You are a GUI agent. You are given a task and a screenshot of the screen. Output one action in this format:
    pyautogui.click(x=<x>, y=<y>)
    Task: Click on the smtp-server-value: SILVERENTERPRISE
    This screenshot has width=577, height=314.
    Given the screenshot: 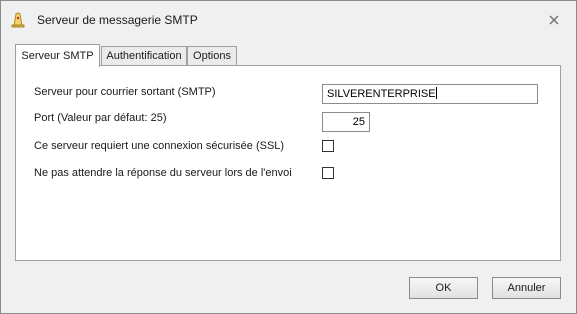 What is the action you would take?
    pyautogui.click(x=381, y=94)
    